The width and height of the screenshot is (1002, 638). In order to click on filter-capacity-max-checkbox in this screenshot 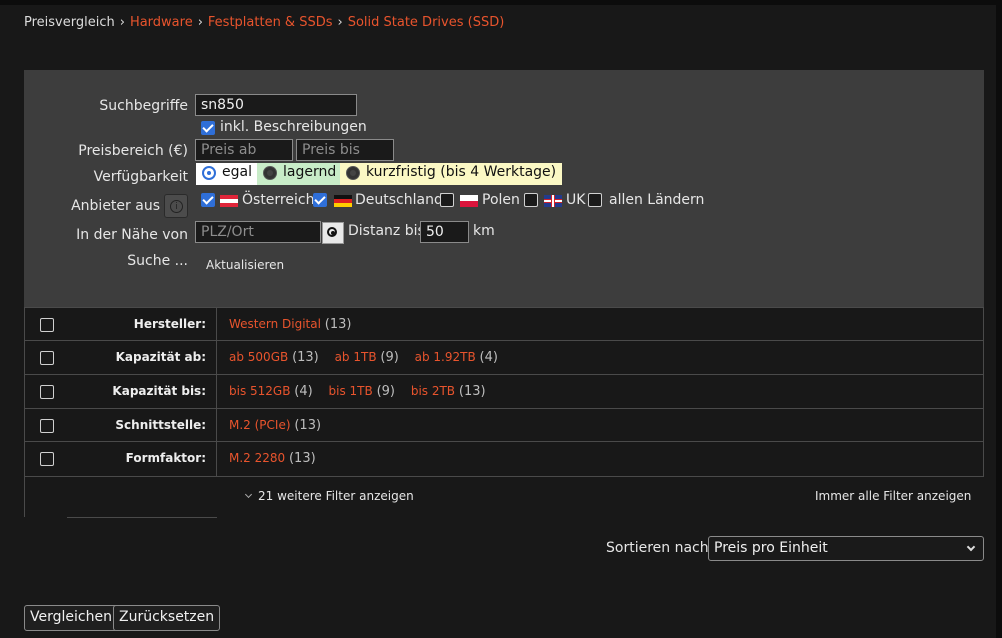, I will do `click(47, 392)`.